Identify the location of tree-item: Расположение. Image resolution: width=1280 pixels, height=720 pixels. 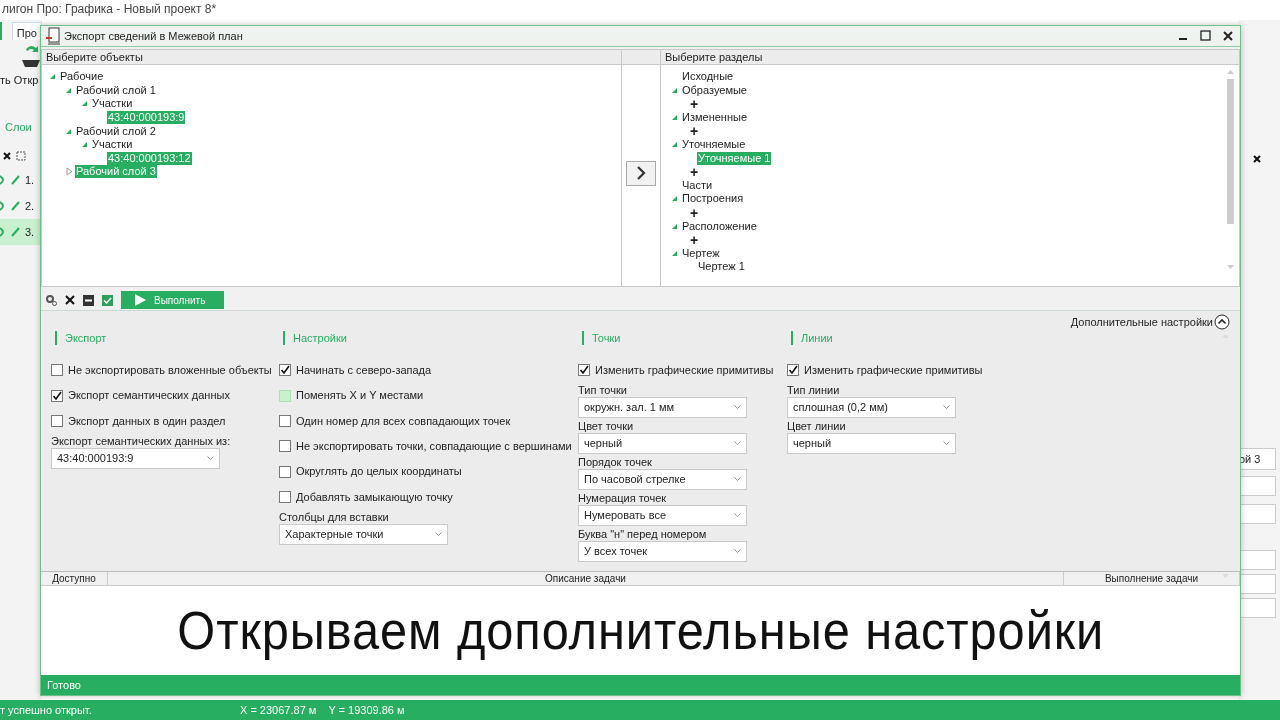
(719, 226).